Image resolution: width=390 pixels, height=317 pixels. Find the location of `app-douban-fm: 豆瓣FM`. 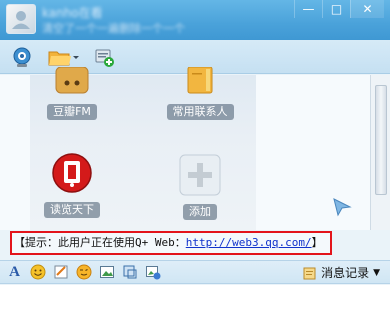

app-douban-fm: 豆瓣FM is located at coordinates (72, 93).